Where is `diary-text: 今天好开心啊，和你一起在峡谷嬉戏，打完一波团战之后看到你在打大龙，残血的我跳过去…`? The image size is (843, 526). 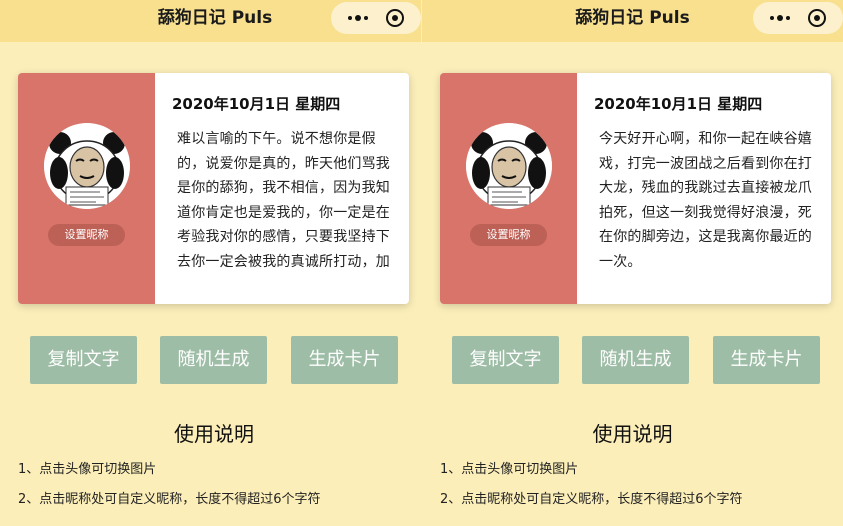 diary-text: 今天好开心啊，和你一起在峡谷嬉戏，打完一波团战之后看到你在打大龙，残血的我跳过去… is located at coordinates (705, 200).